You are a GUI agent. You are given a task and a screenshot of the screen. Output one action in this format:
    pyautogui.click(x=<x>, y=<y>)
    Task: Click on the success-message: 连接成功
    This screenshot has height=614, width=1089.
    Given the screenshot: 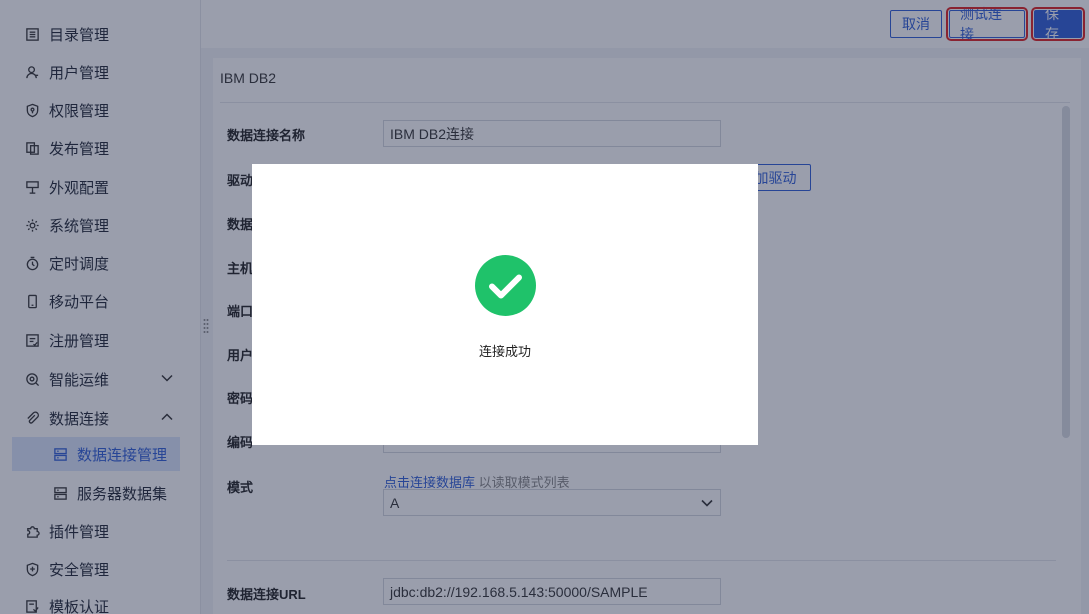 What is the action you would take?
    pyautogui.click(x=504, y=352)
    